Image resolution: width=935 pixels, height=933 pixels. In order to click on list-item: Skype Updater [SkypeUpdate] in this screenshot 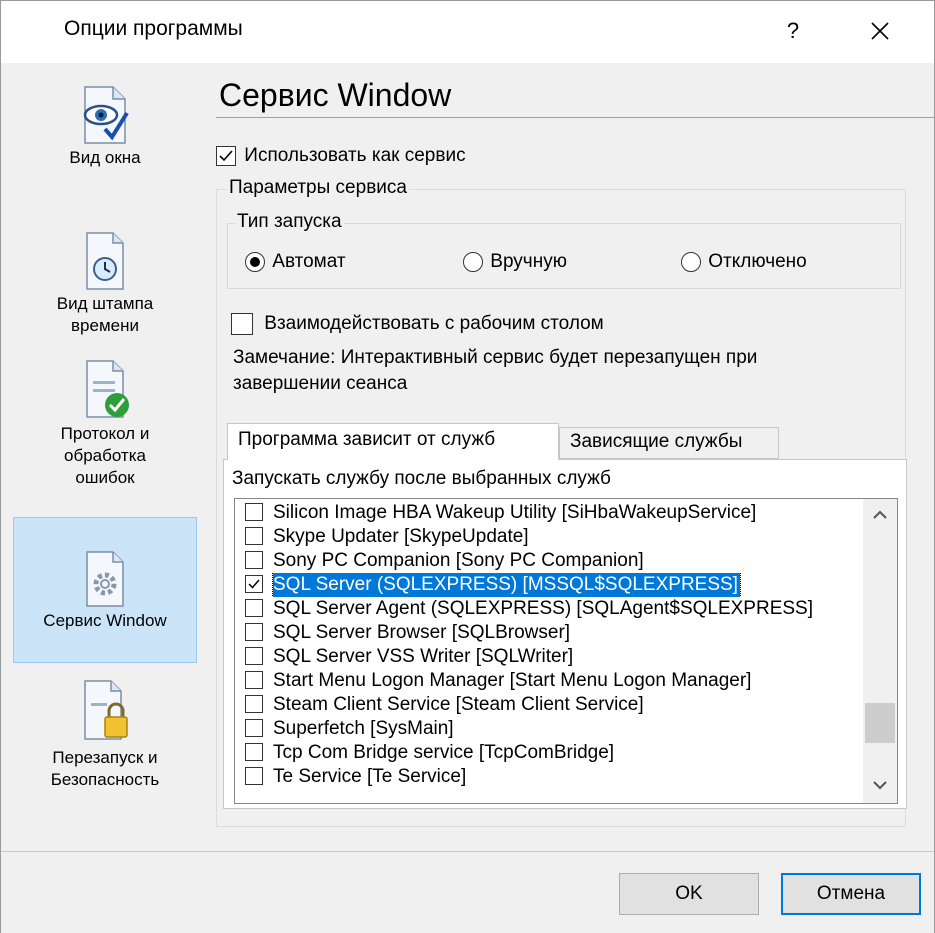, I will do `click(549, 537)`.